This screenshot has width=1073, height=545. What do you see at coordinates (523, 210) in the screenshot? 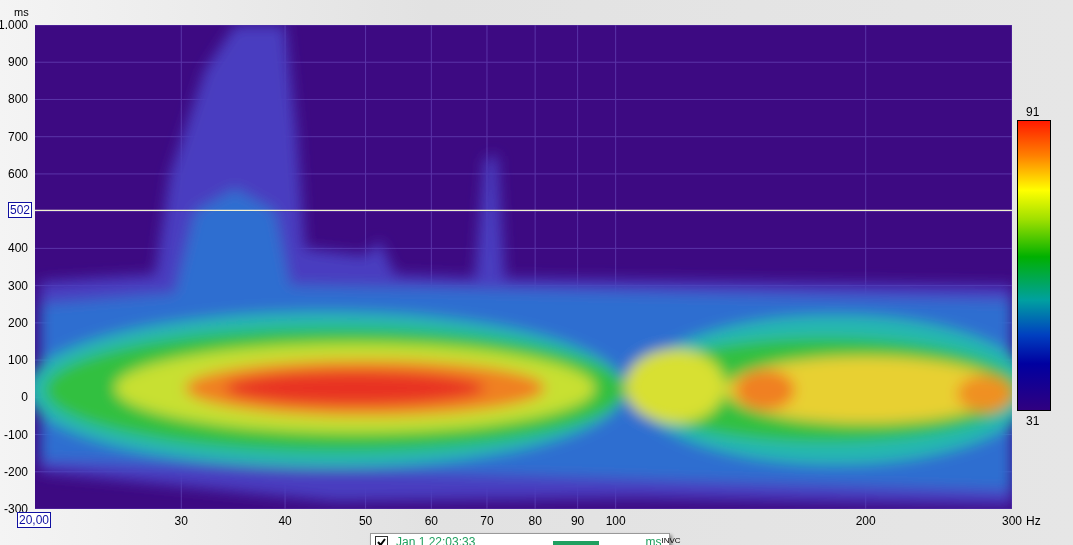
I see `cursor-line` at bounding box center [523, 210].